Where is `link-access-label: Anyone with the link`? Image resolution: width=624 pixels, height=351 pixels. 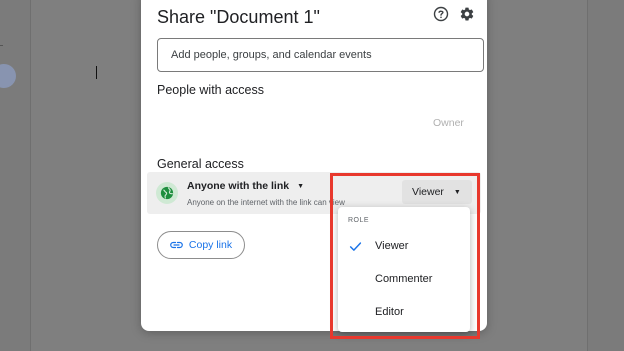
link-access-label: Anyone with the link is located at coordinates (238, 186).